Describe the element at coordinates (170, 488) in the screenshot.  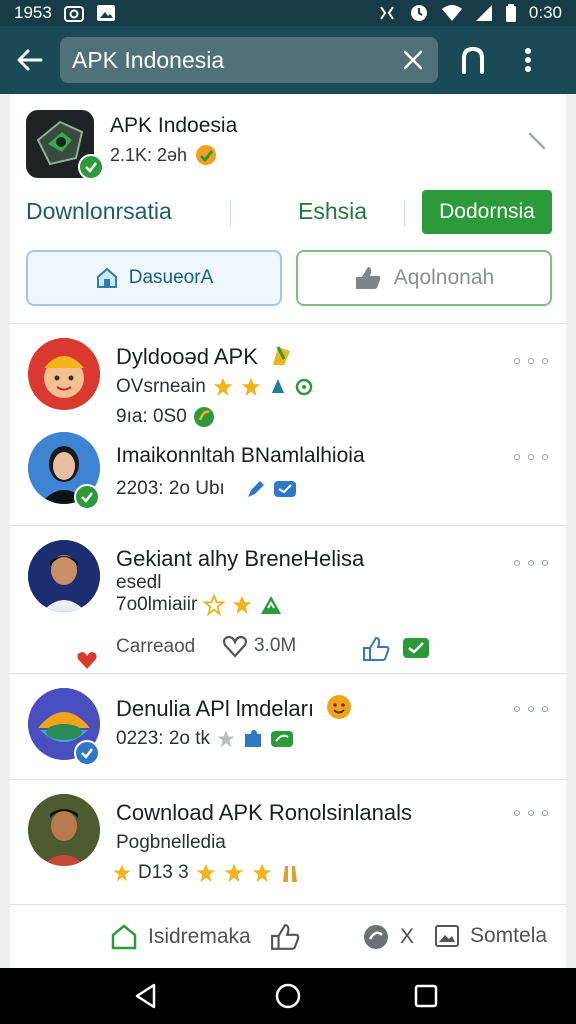
I see `item-subtitle-text: 2203: 2o Ubı` at that location.